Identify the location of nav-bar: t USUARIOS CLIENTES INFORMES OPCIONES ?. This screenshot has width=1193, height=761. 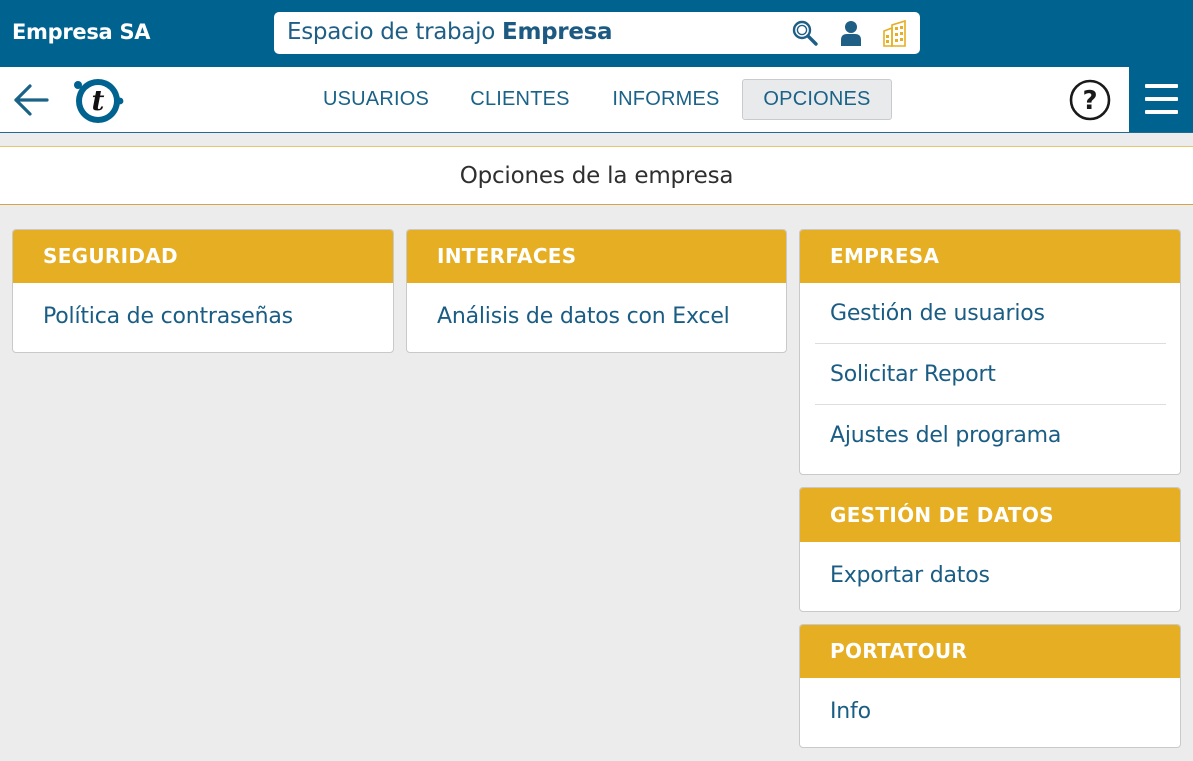
(596, 100).